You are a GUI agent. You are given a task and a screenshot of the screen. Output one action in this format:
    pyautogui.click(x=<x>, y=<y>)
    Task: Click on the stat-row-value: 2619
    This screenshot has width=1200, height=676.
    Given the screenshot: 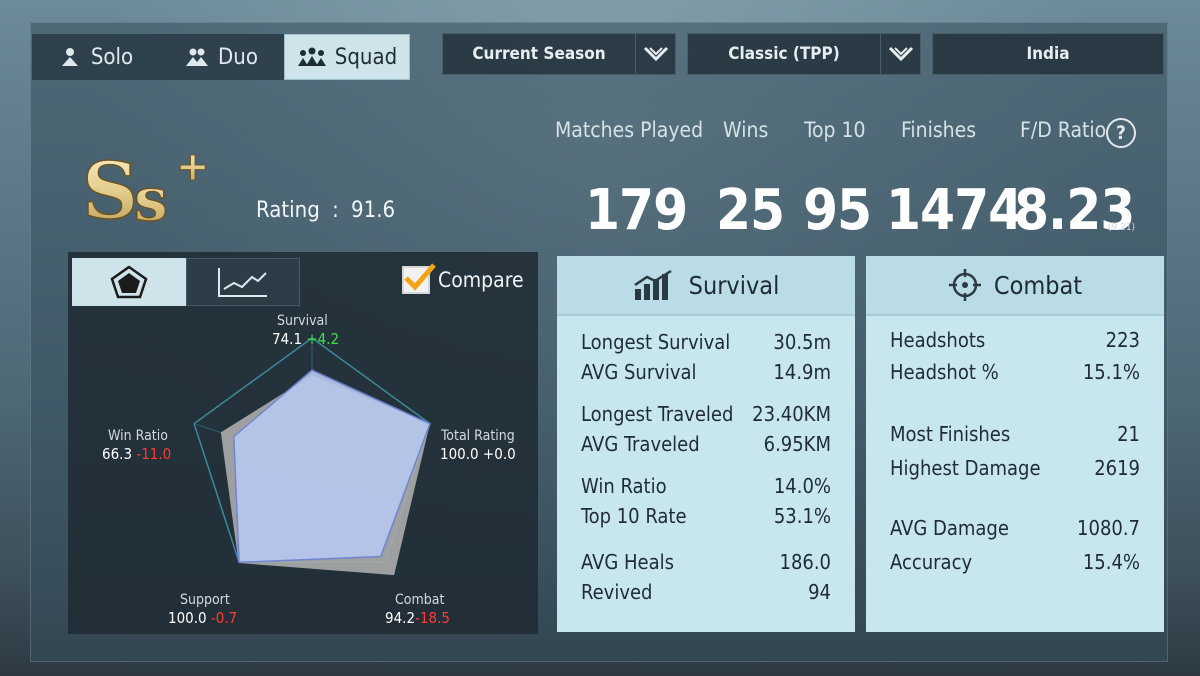 What is the action you would take?
    pyautogui.click(x=1117, y=468)
    